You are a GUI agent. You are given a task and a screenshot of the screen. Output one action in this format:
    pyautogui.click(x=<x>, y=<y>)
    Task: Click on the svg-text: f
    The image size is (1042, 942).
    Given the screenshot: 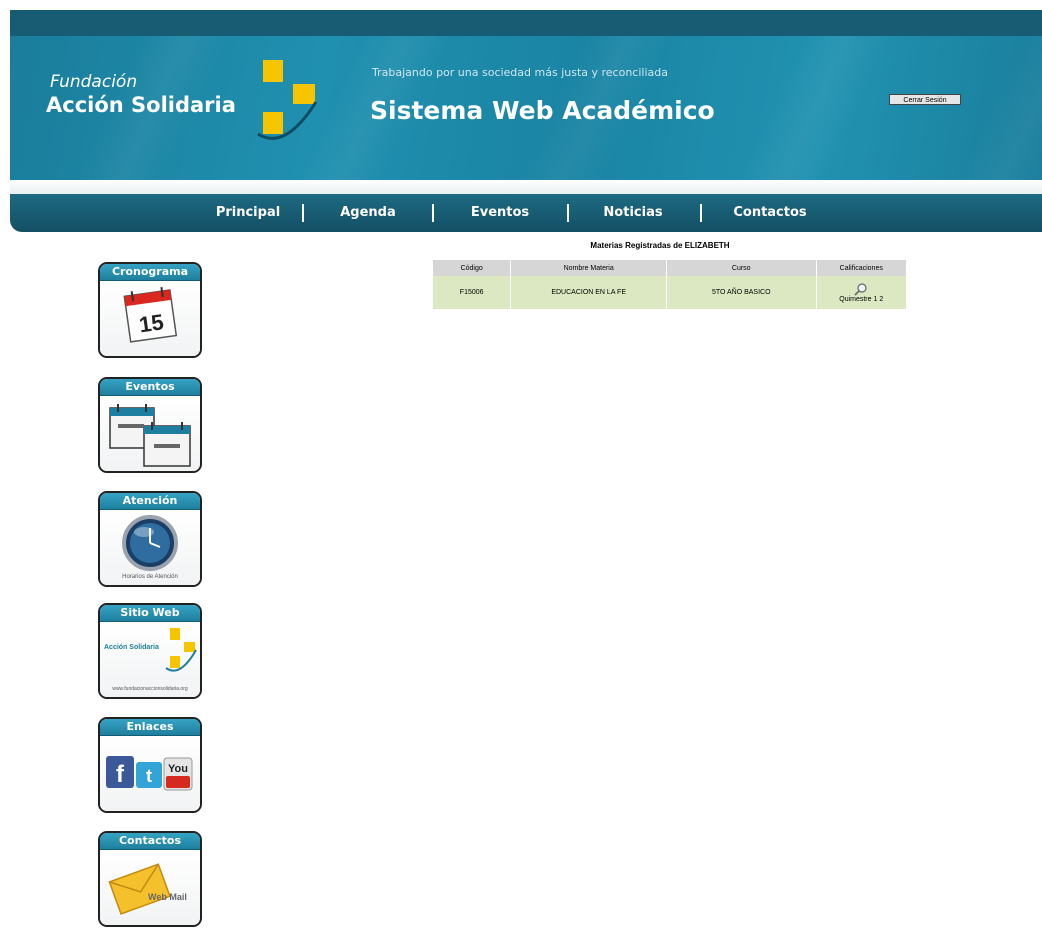 What is the action you would take?
    pyautogui.click(x=120, y=774)
    